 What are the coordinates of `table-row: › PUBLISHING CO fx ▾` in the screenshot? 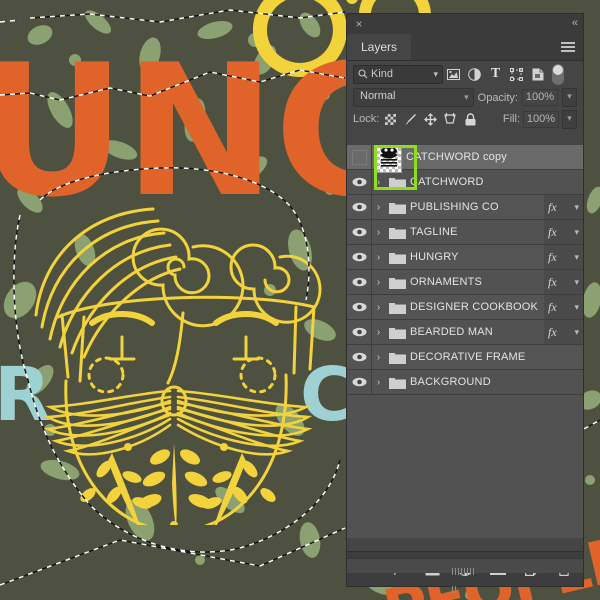 It's located at (465, 207).